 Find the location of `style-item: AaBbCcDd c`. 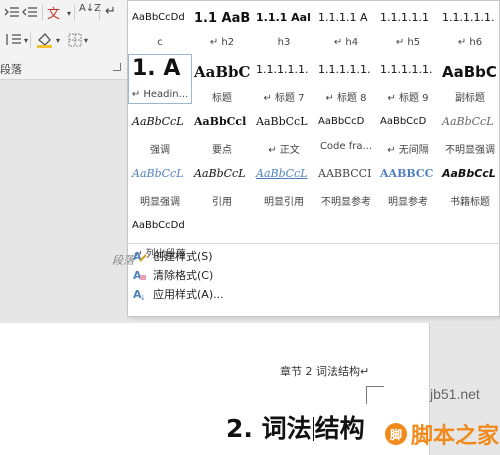

style-item: AaBbCcDd c is located at coordinates (160, 27).